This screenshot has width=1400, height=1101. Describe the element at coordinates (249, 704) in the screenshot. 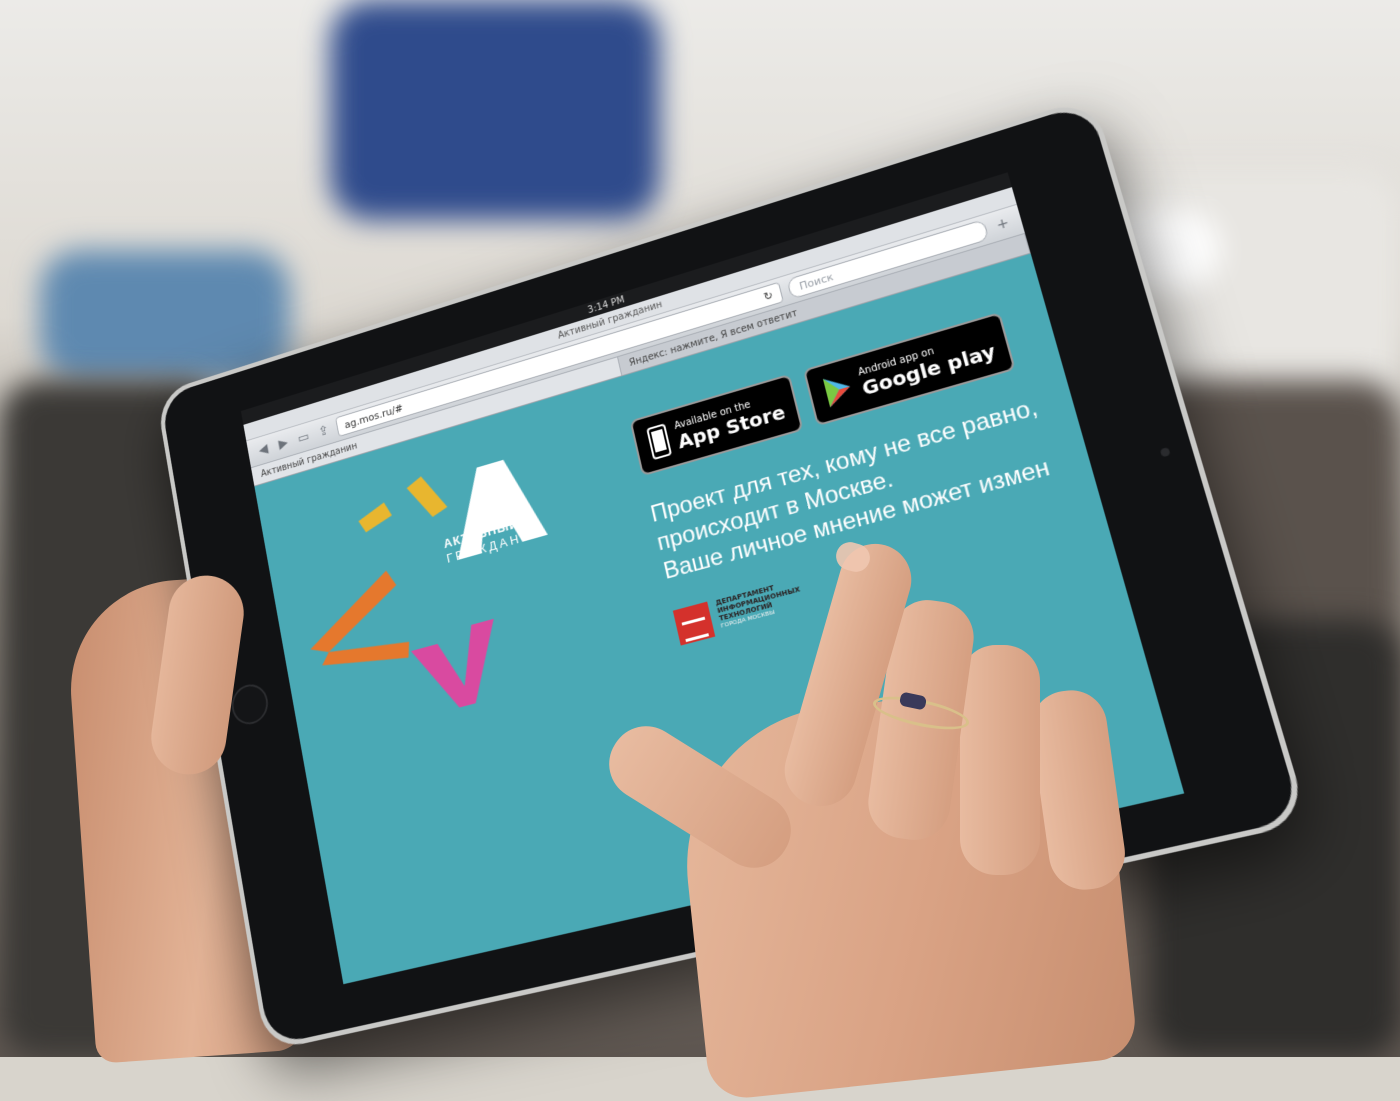

I see `home-button` at that location.